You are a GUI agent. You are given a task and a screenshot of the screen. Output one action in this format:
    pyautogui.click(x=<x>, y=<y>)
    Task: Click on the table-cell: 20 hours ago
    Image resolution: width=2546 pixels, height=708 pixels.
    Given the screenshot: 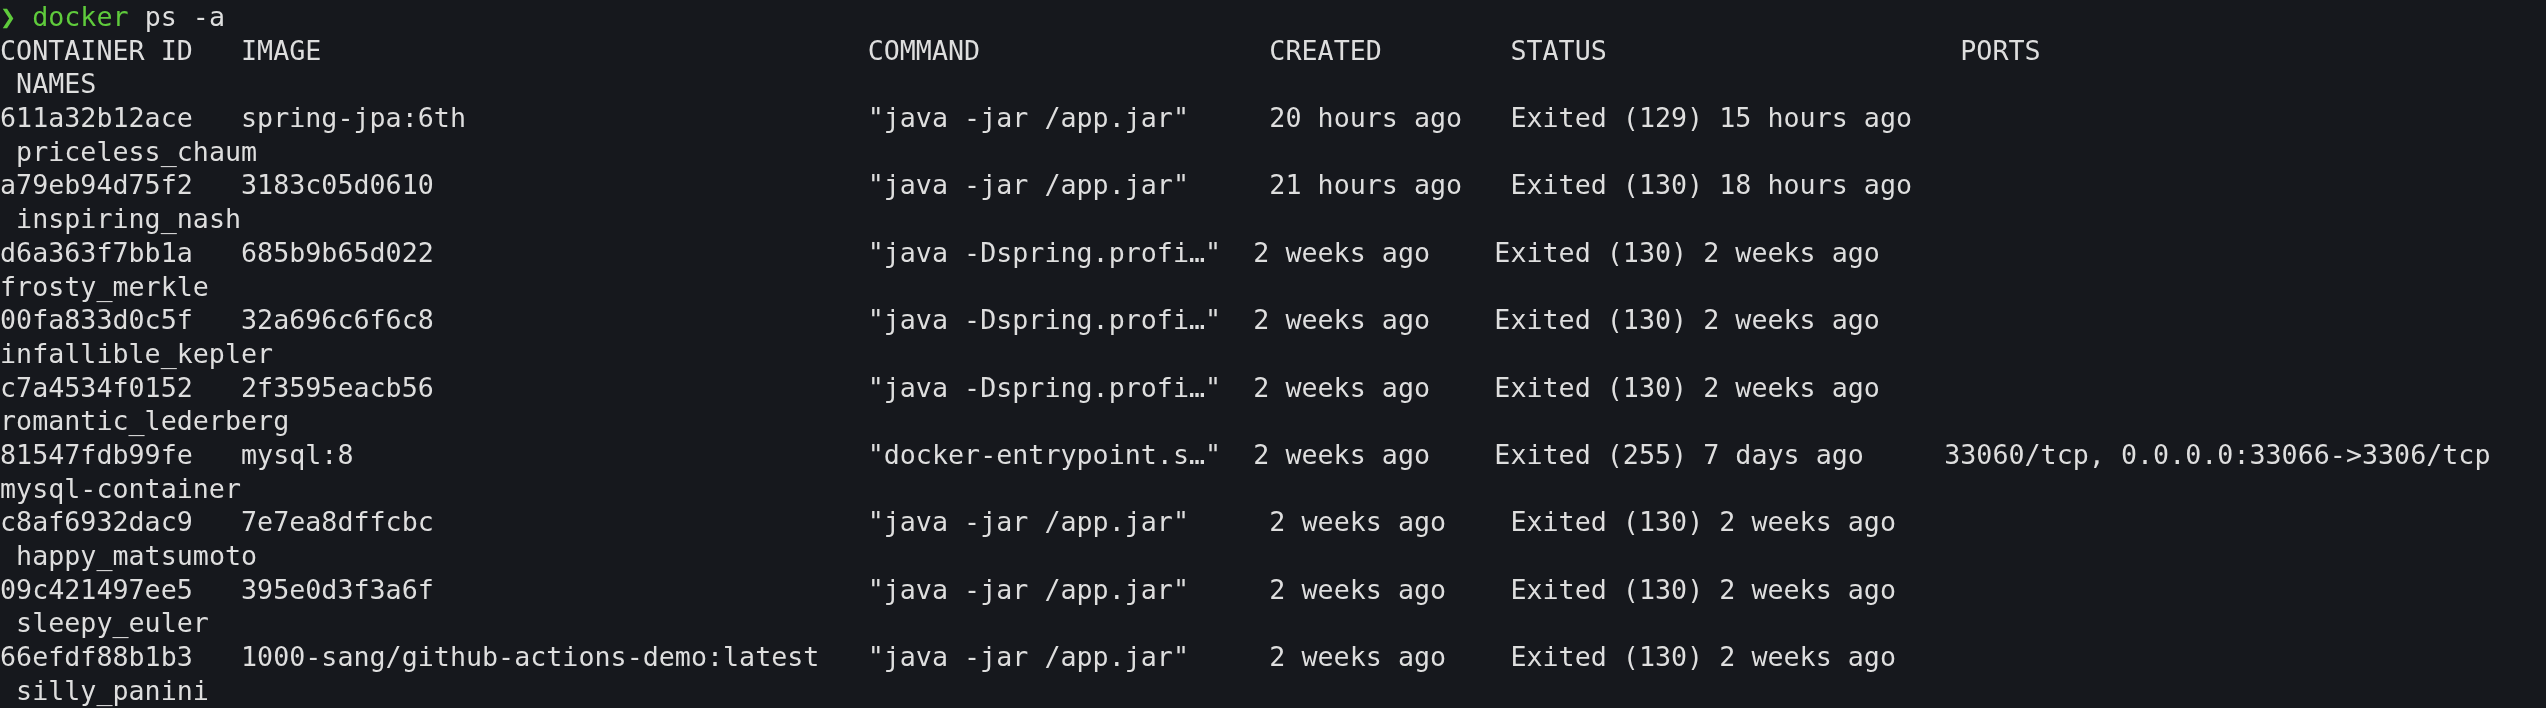 What is the action you would take?
    pyautogui.click(x=1366, y=118)
    